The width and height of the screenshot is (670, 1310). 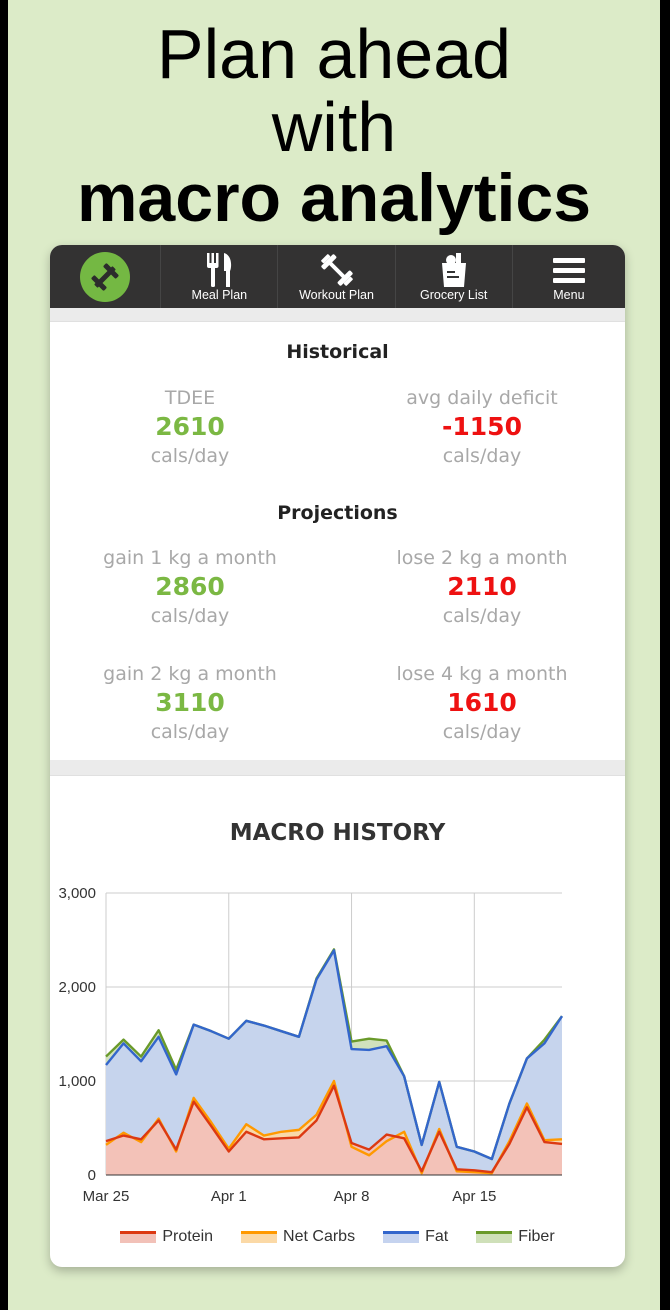 What do you see at coordinates (536, 1236) in the screenshot?
I see `legend-label: Fiber` at bounding box center [536, 1236].